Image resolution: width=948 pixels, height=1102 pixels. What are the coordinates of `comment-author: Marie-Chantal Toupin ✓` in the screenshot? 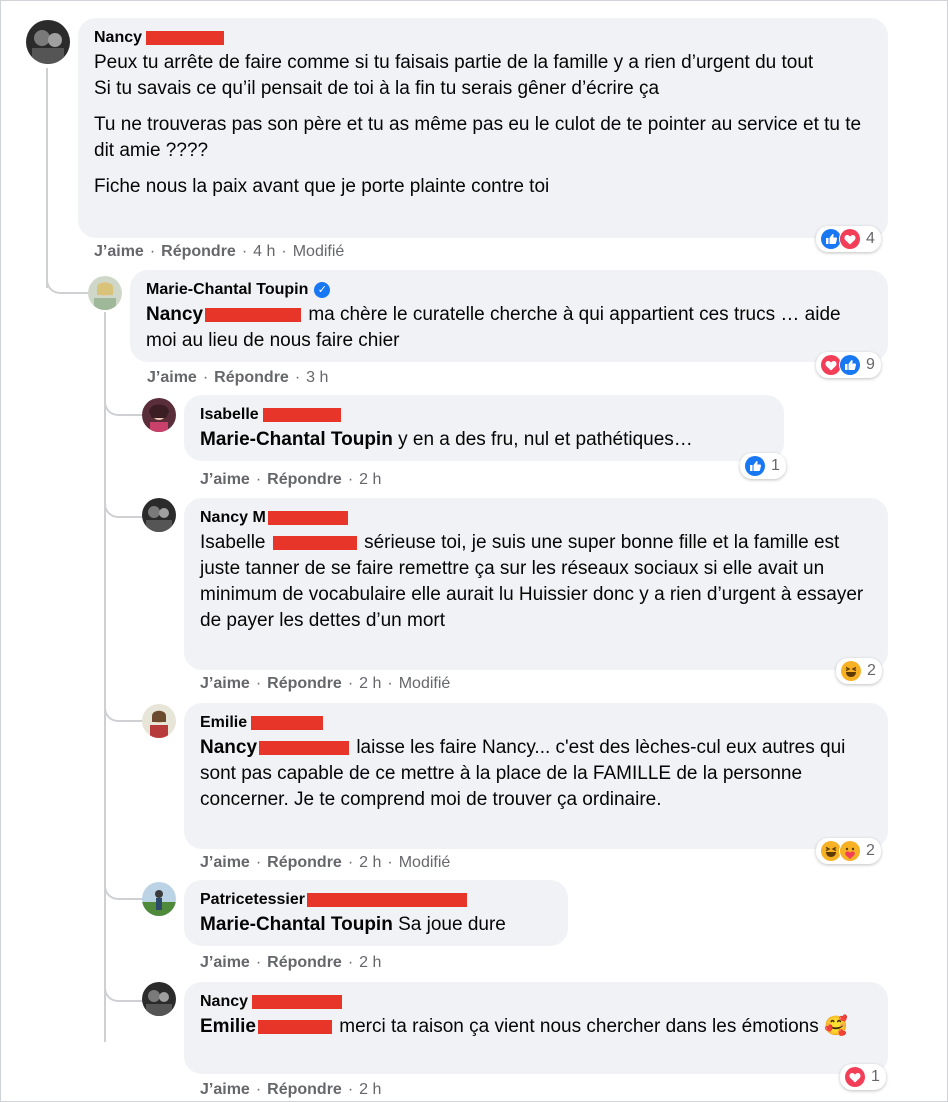 It's located at (510, 290).